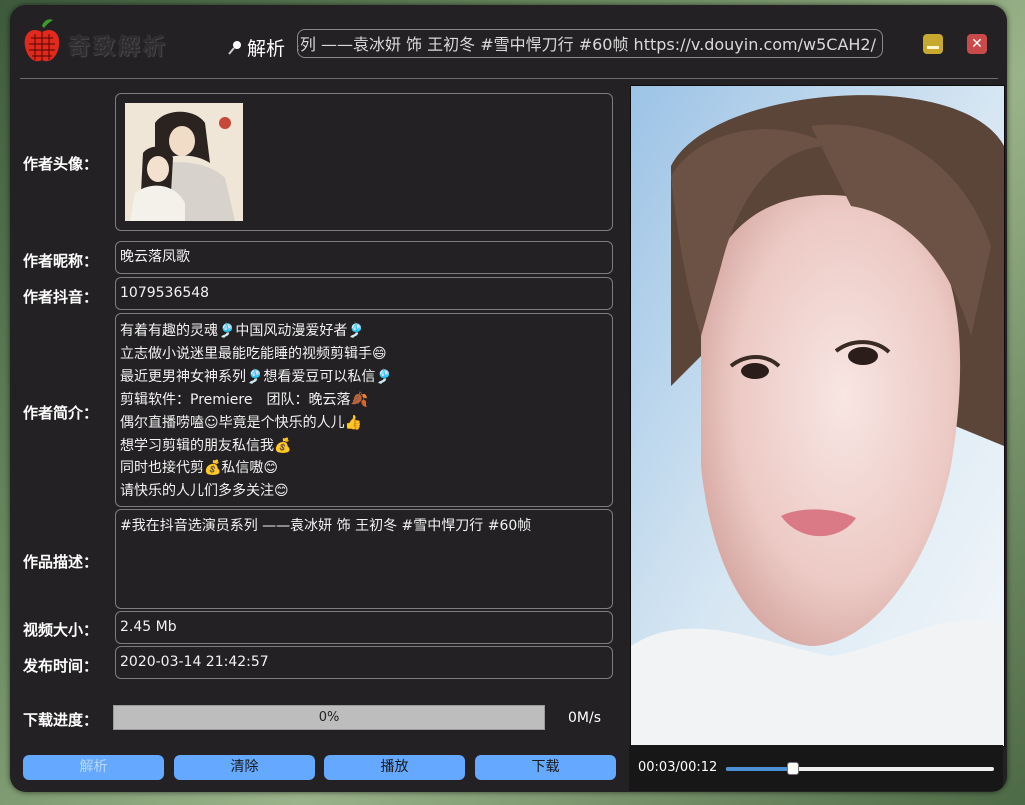 Image resolution: width=1025 pixels, height=805 pixels. Describe the element at coordinates (759, 769) in the screenshot. I see `seek-slider-fill` at that location.